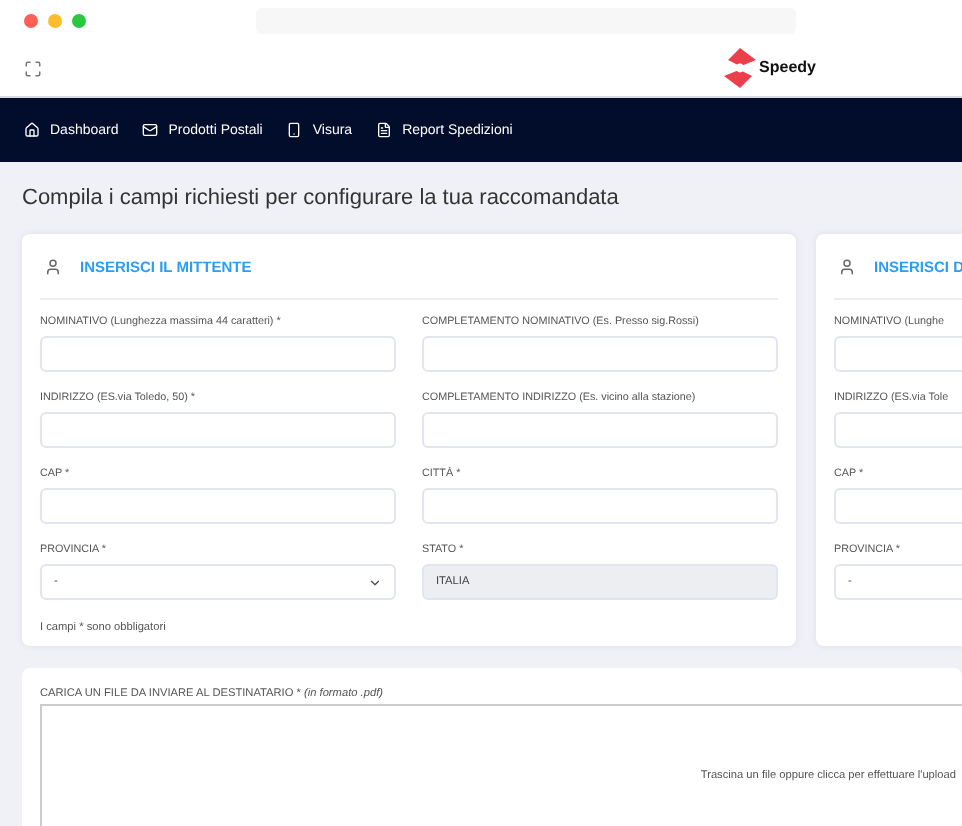 The height and width of the screenshot is (826, 962). I want to click on fullscreen-icon, so click(33, 68).